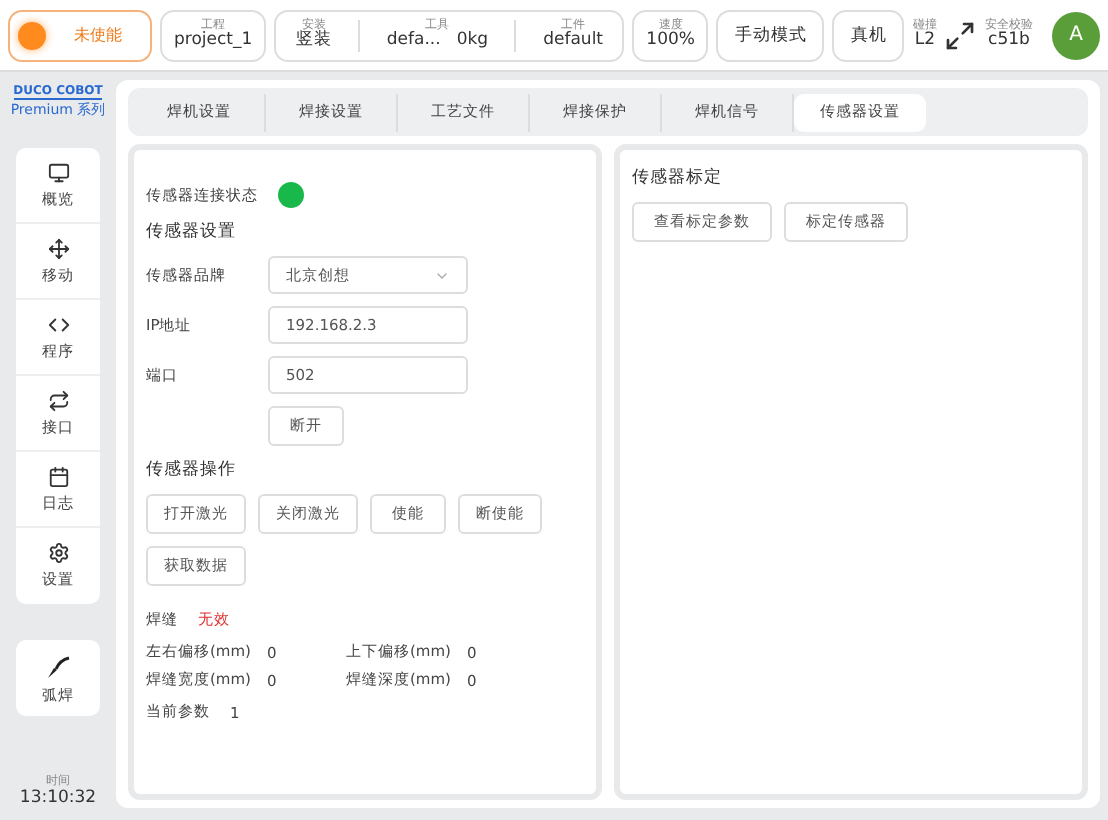 This screenshot has height=820, width=1108. What do you see at coordinates (770, 35) in the screenshot?
I see `mode-button: 手动模式` at bounding box center [770, 35].